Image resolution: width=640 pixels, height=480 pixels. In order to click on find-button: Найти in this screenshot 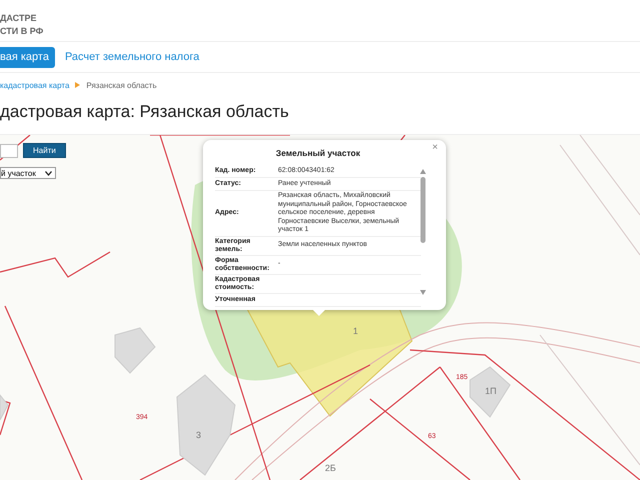, I will do `click(44, 150)`.